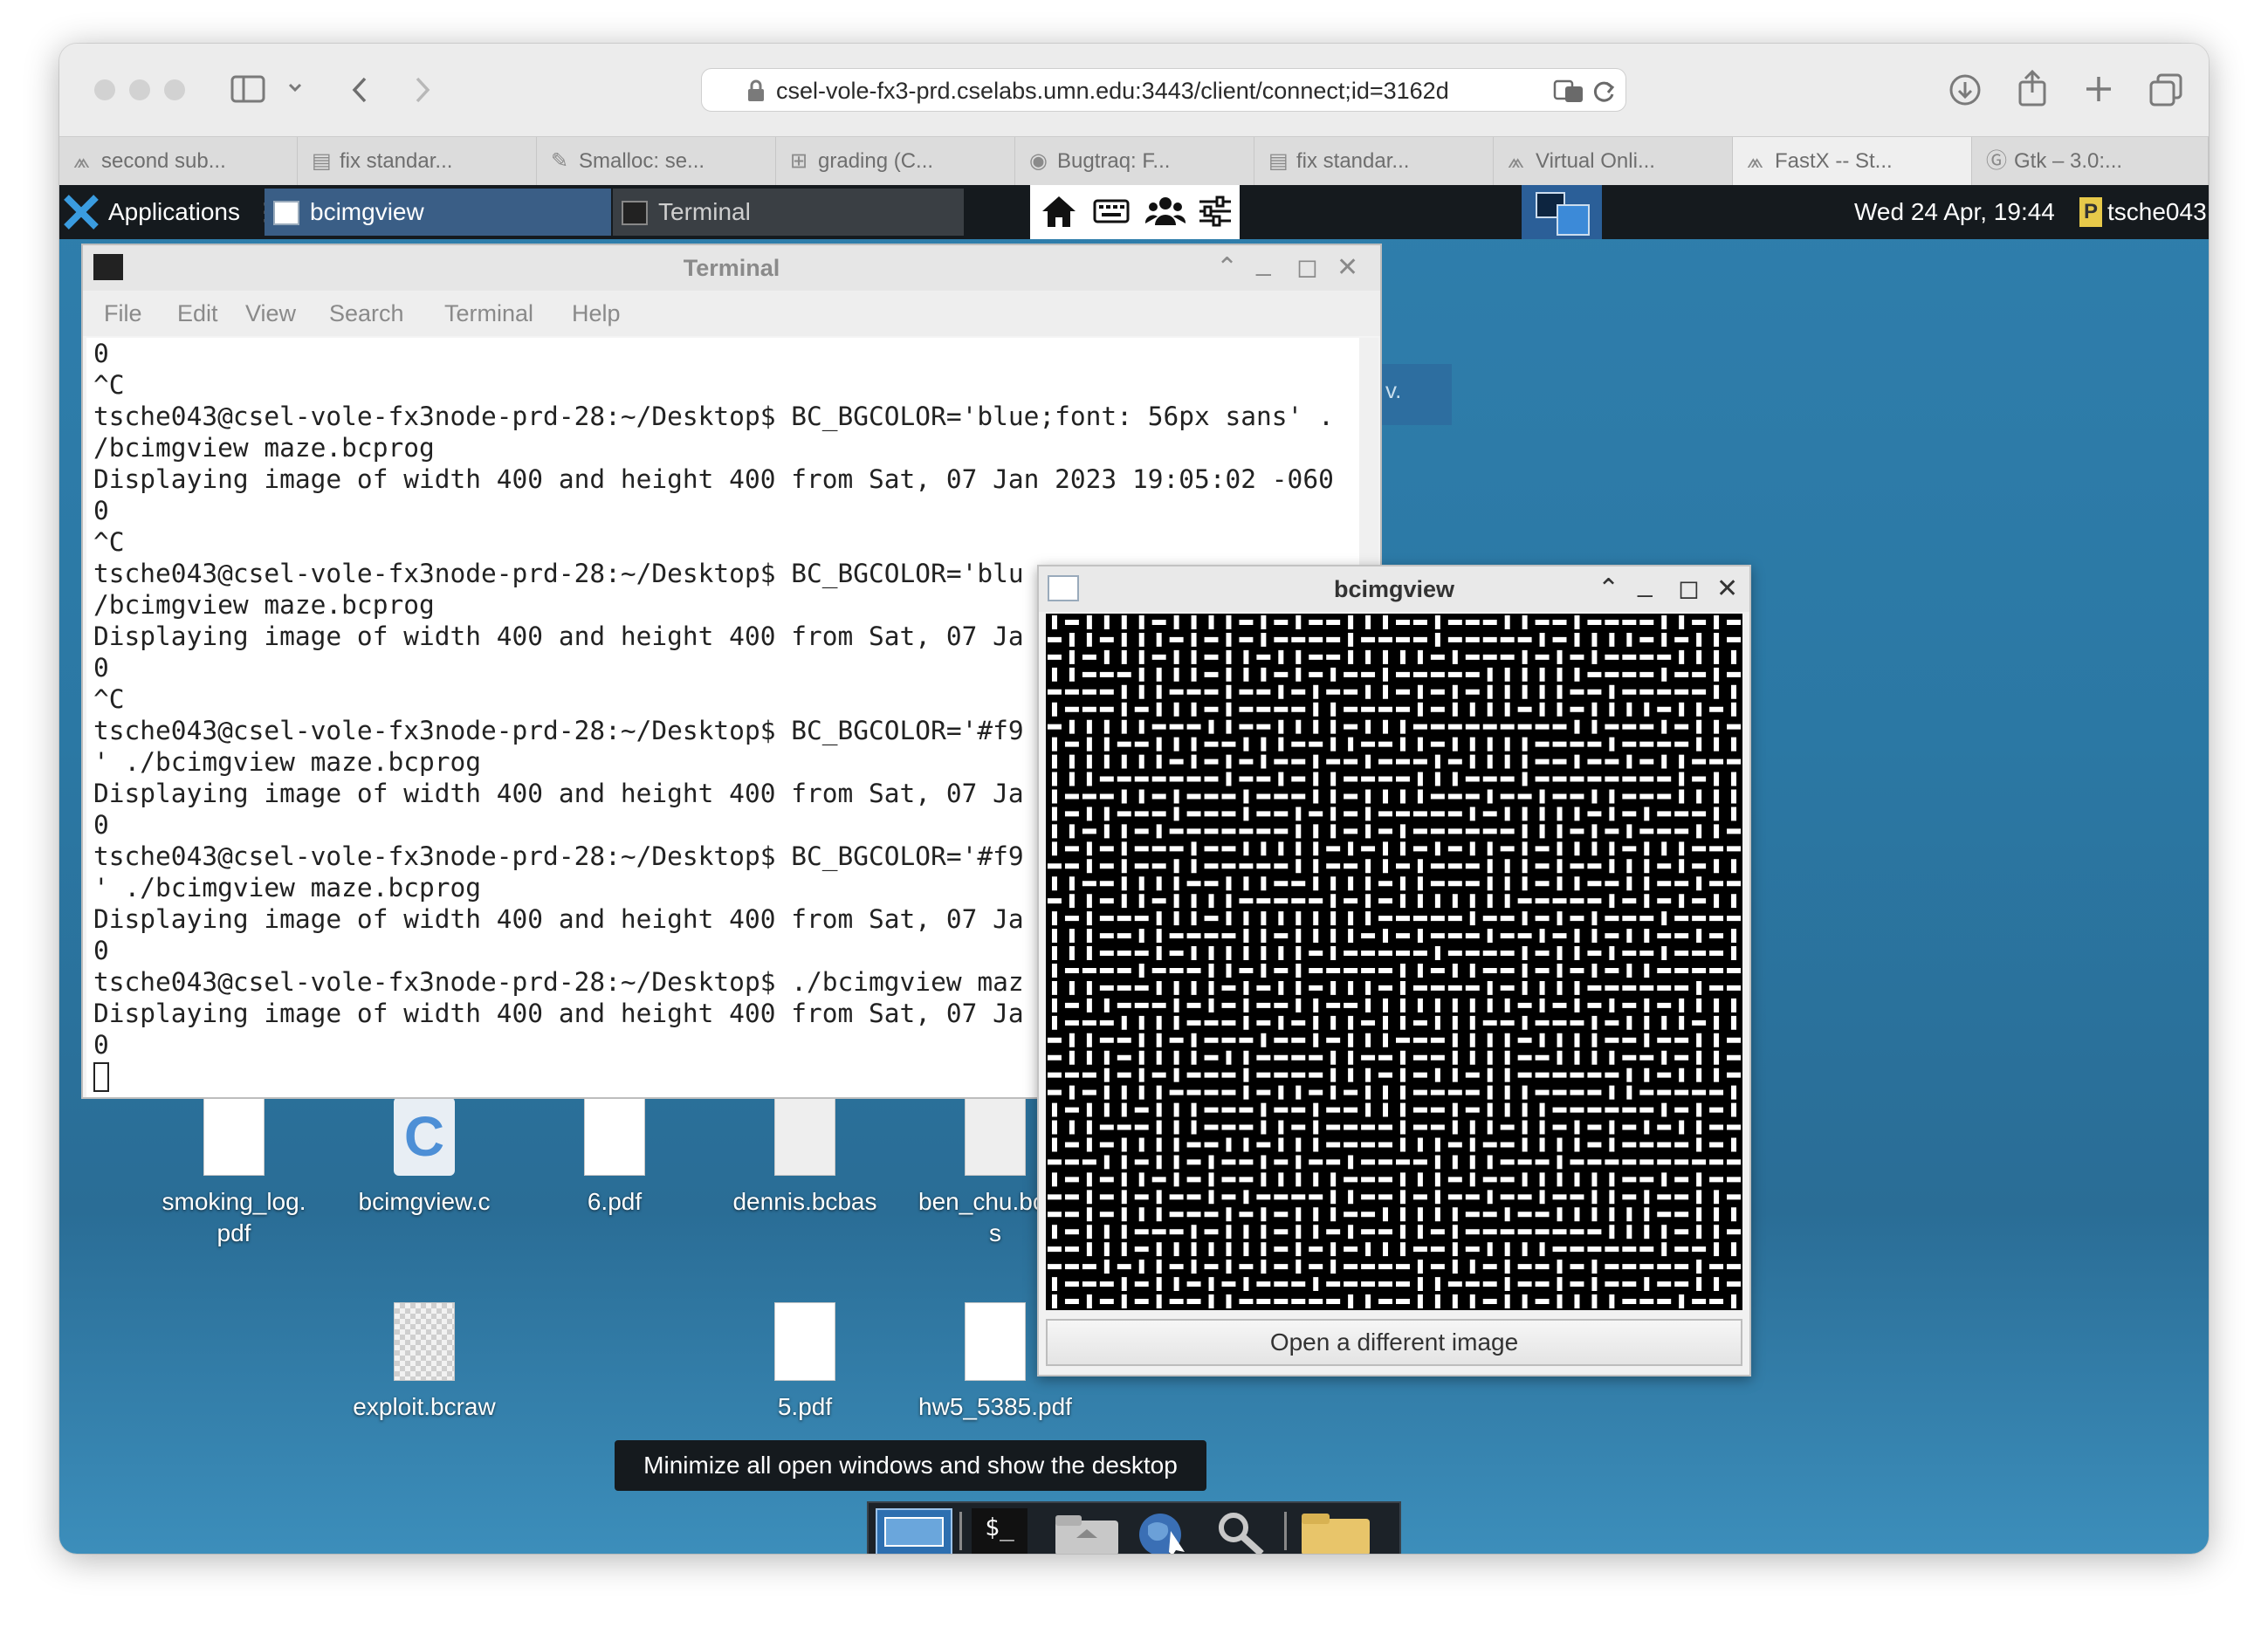 Image resolution: width=2268 pixels, height=1627 pixels. I want to click on web-browser-icon, so click(1162, 1531).